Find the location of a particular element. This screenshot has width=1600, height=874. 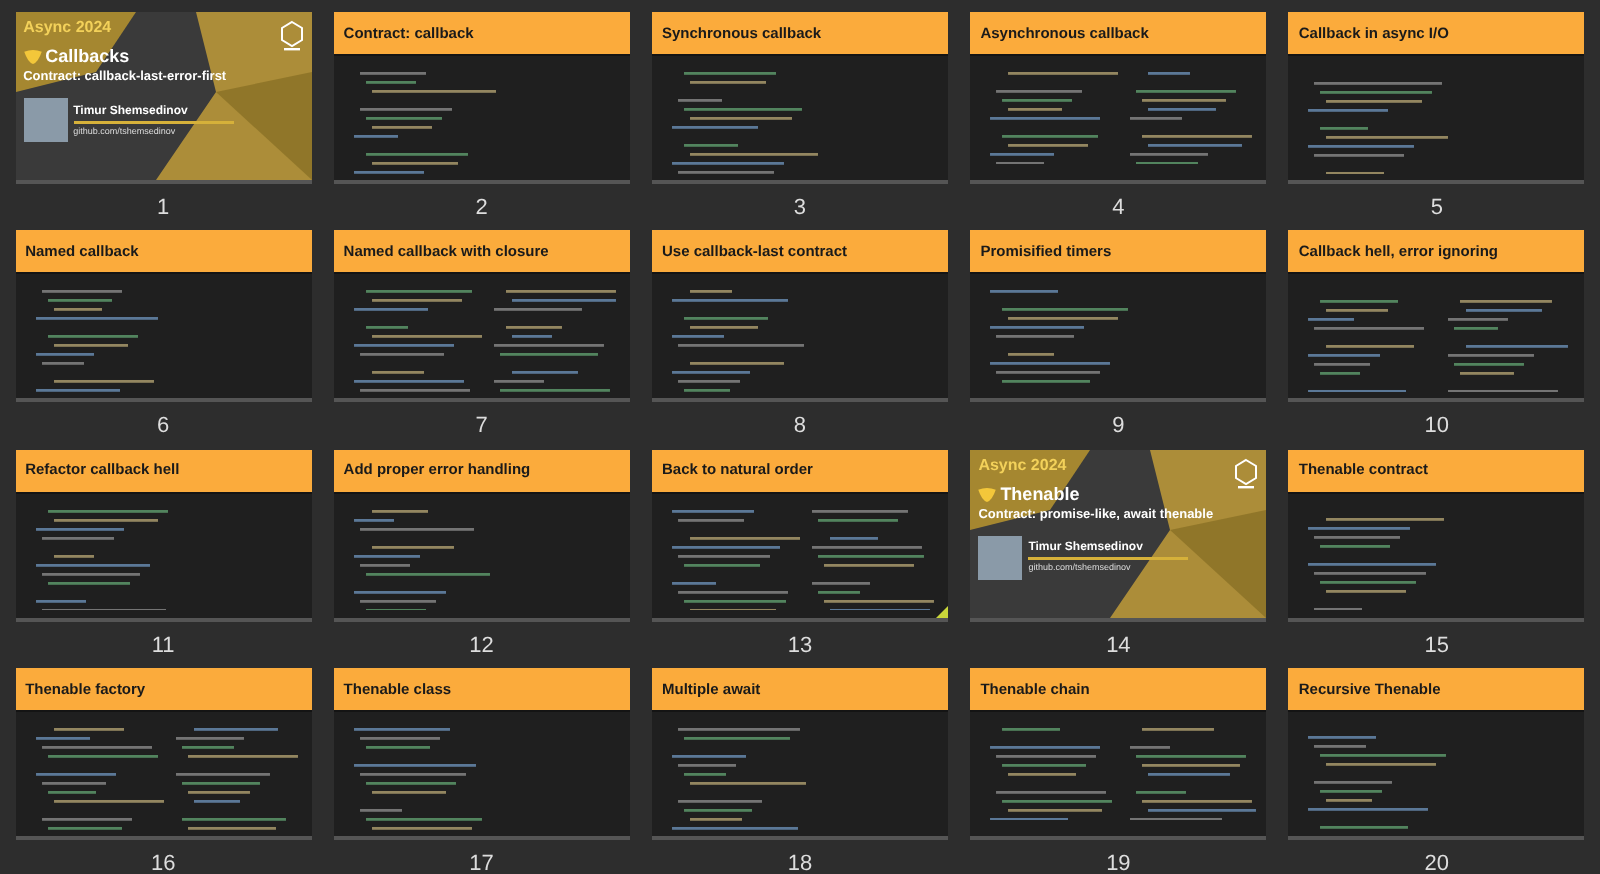

slide-number: 8 is located at coordinates (800, 427).